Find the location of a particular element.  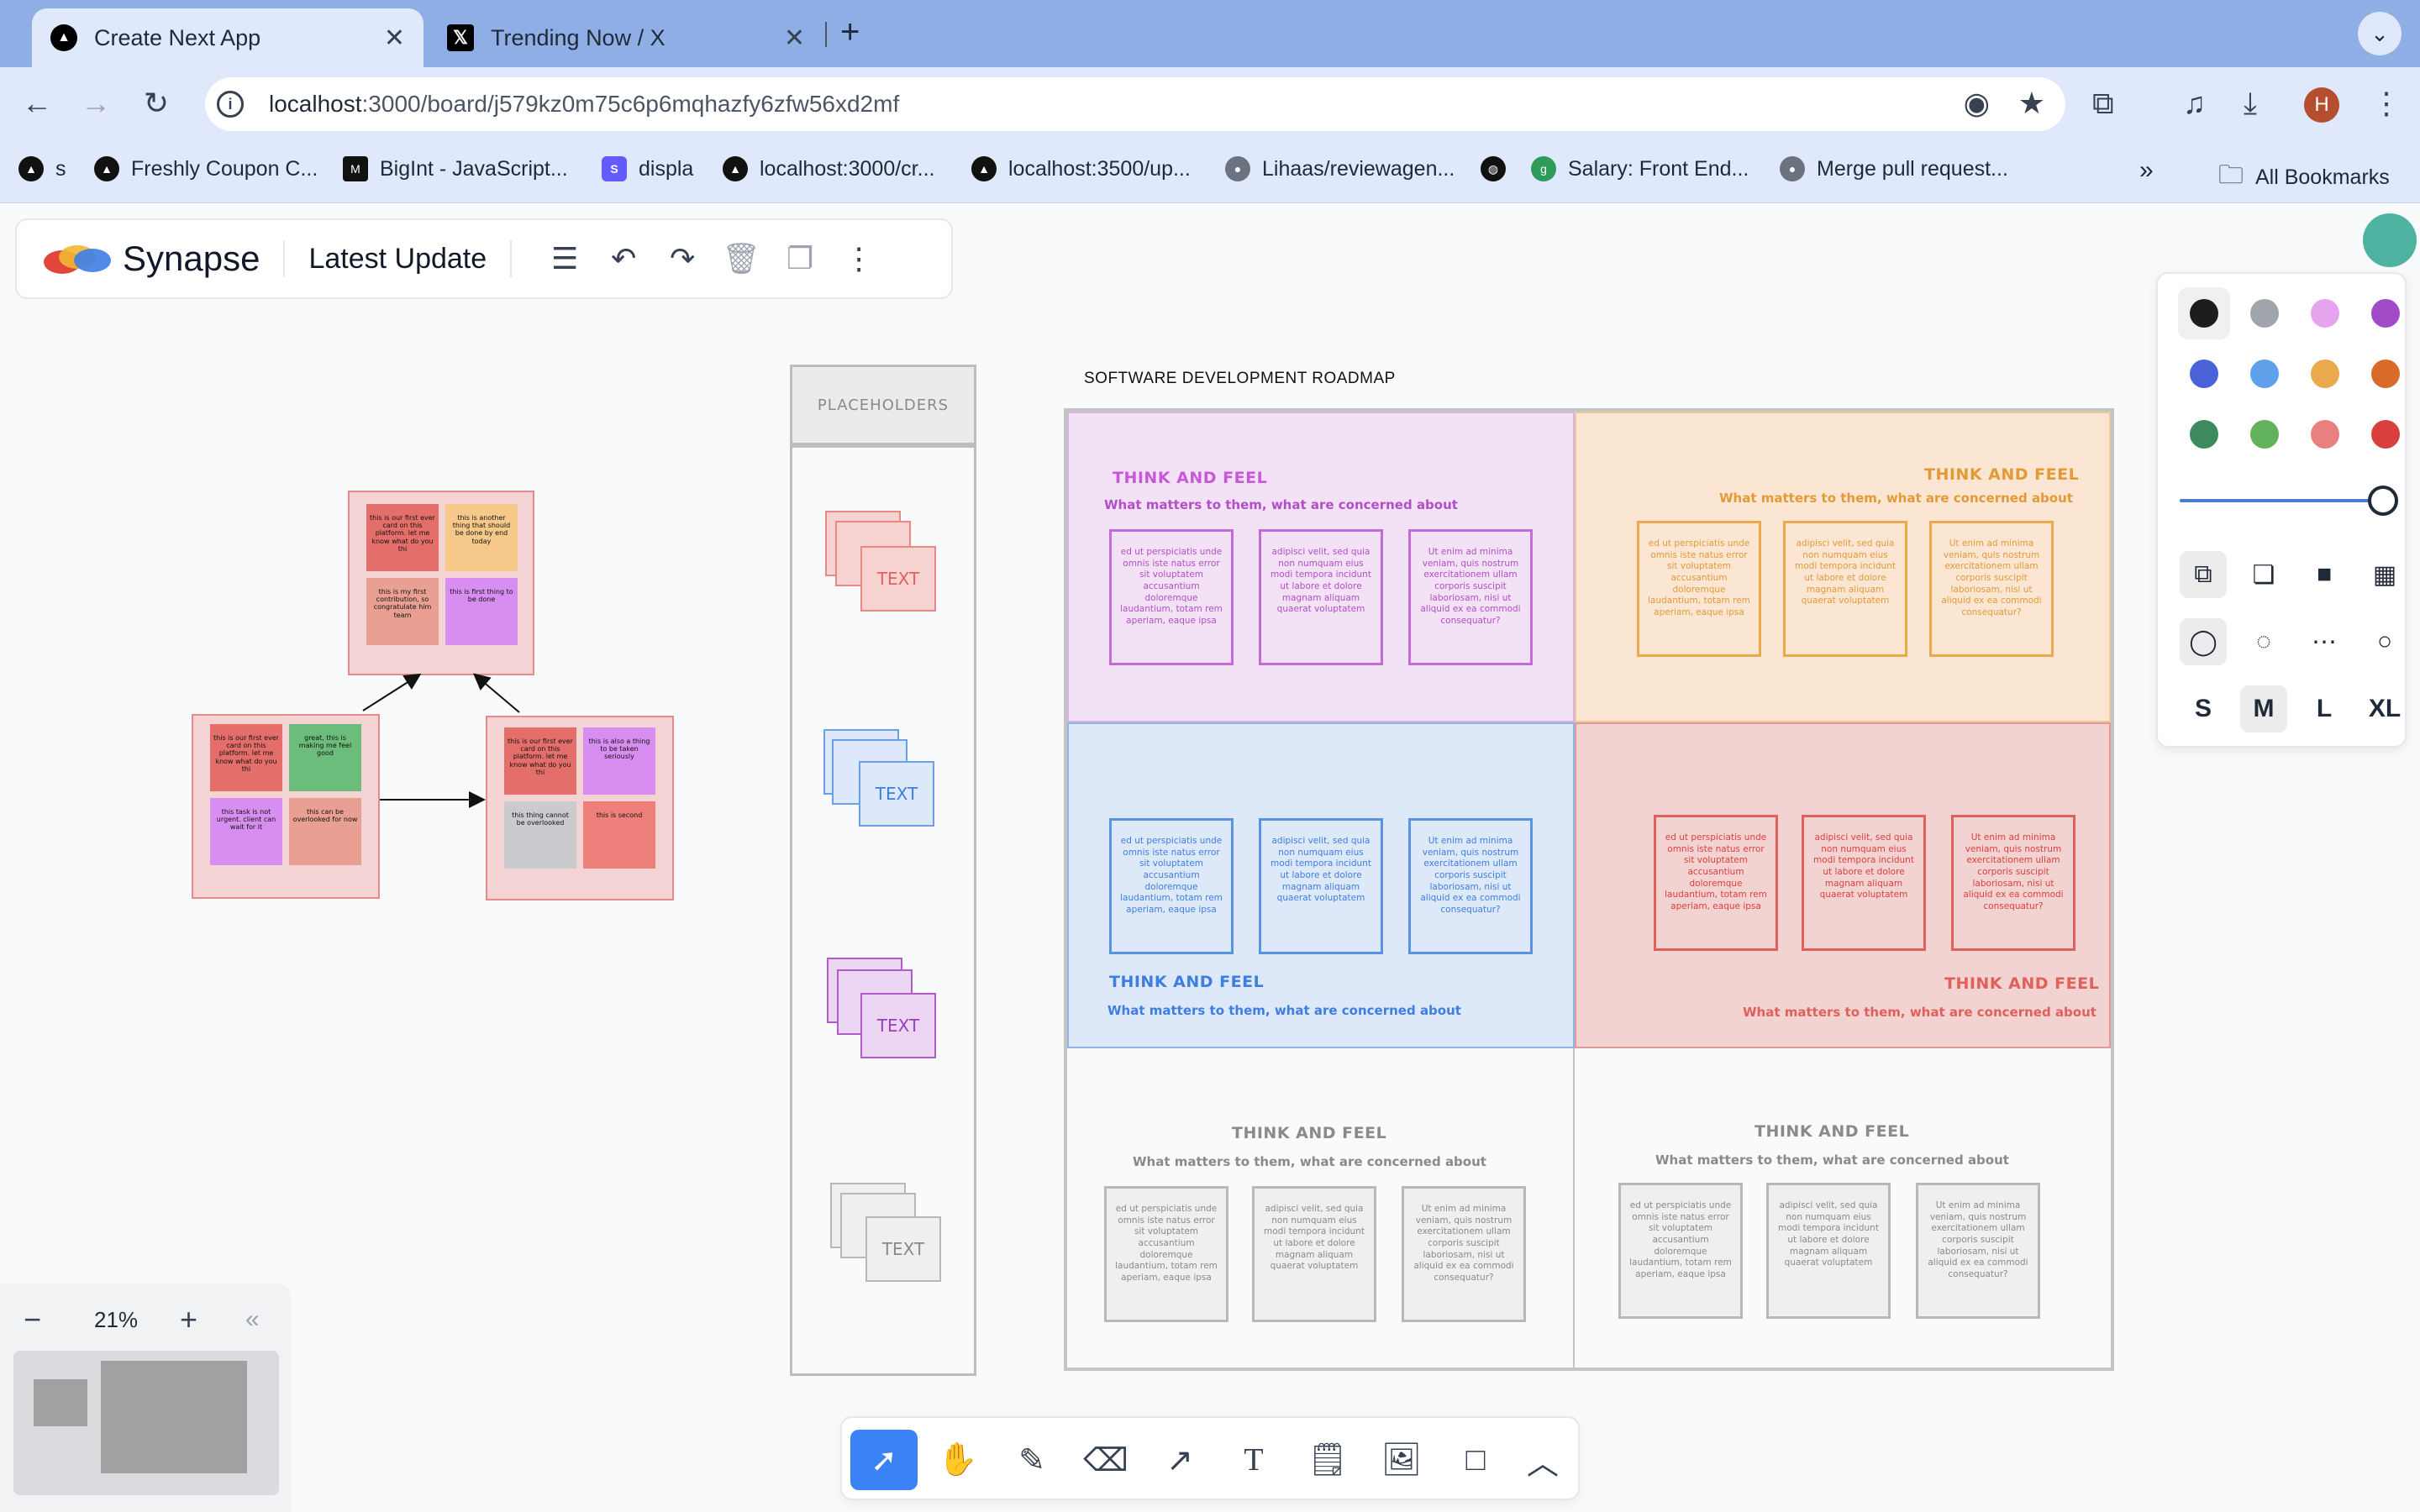

tab-trending-x: 𝕏 Trending Now / X ✕ is located at coordinates (626, 37).